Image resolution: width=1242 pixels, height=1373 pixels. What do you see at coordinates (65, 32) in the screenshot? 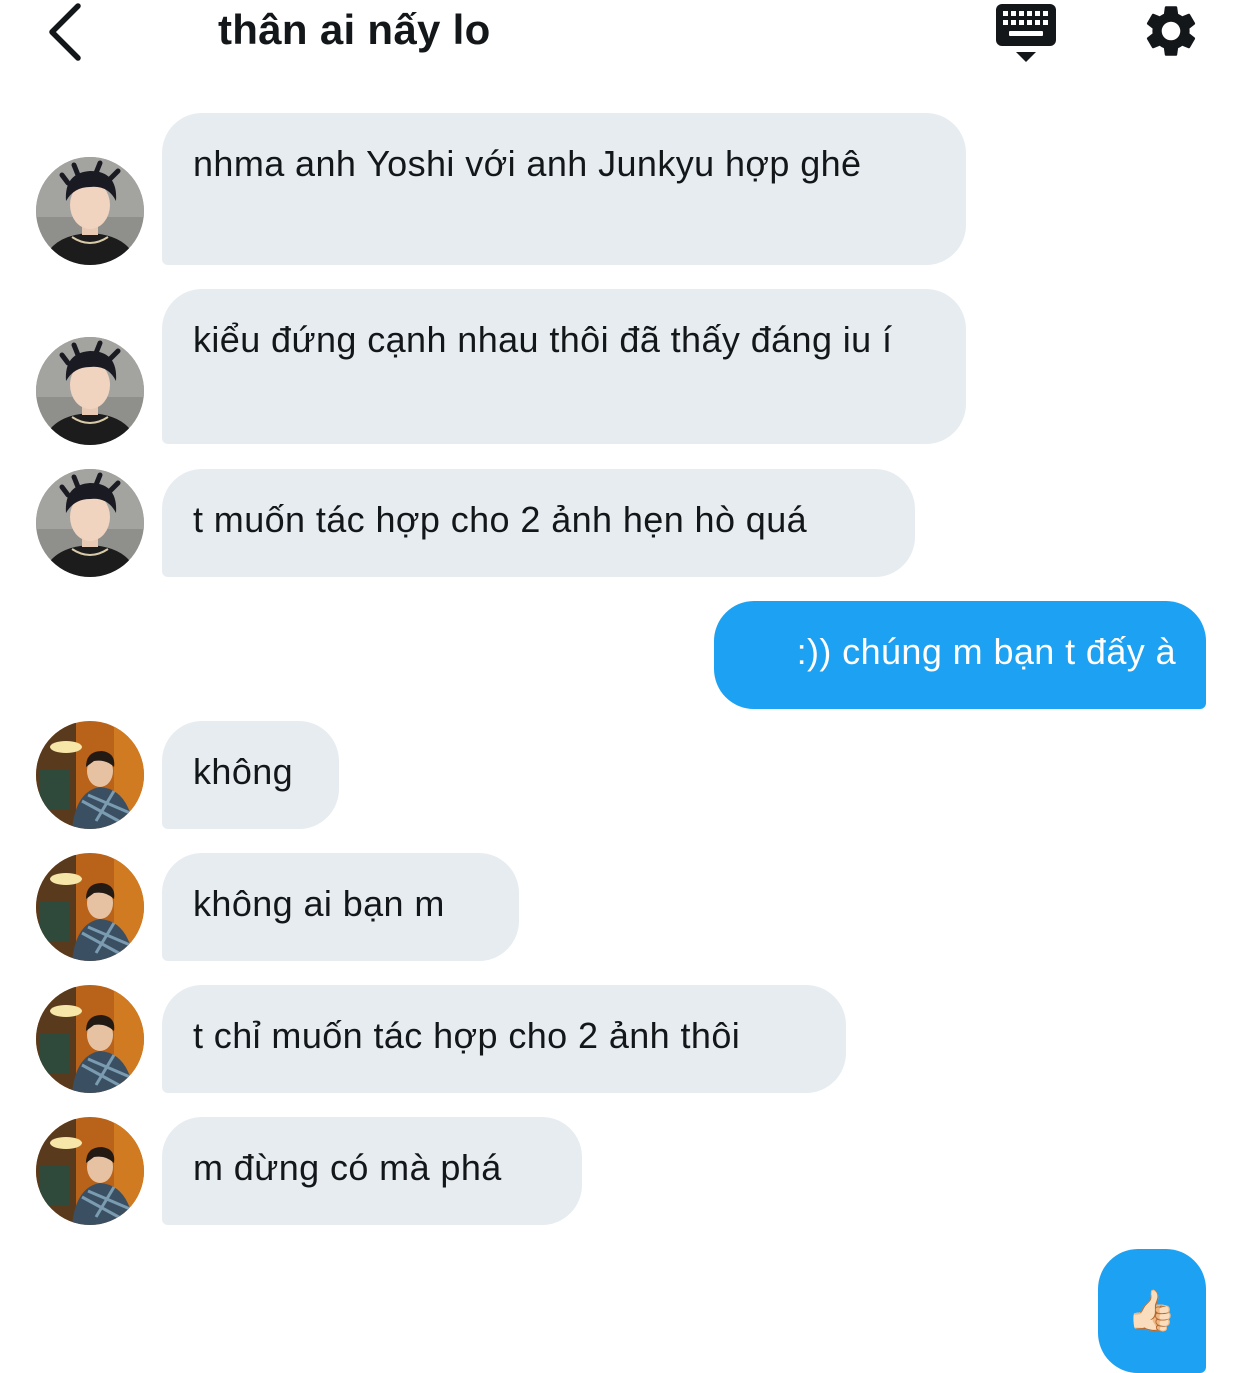
I see `chevron-left-icon` at bounding box center [65, 32].